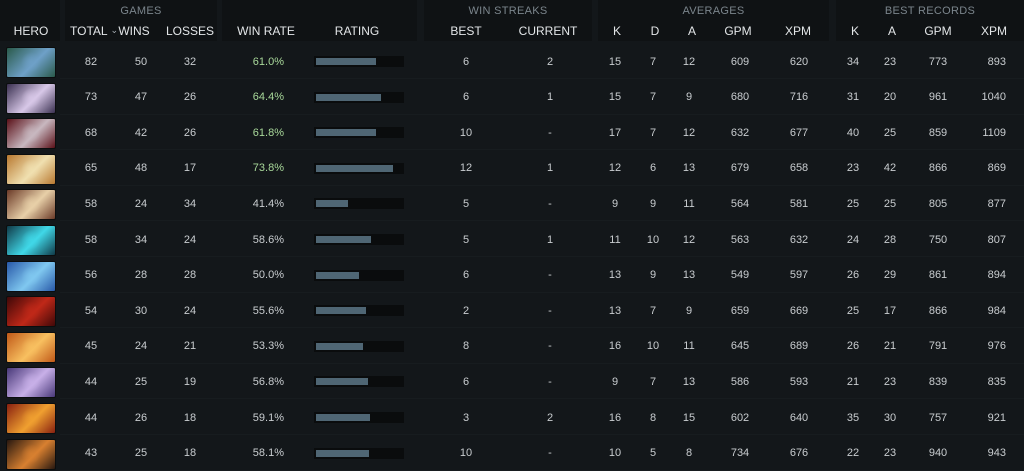 The image size is (1024, 471). Describe the element at coordinates (31, 31) in the screenshot. I see `column-header-hero: HERO` at that location.